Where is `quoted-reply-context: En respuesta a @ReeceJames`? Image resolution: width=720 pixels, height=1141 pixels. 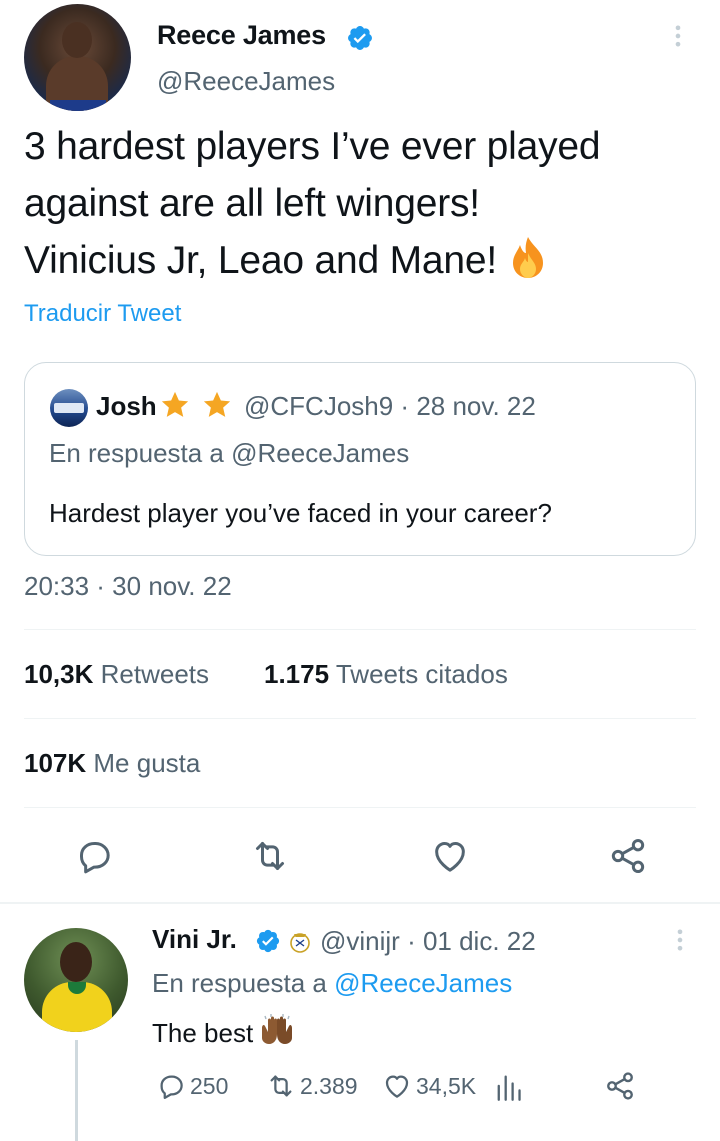
quoted-reply-context: En respuesta a @ReeceJames is located at coordinates (229, 453).